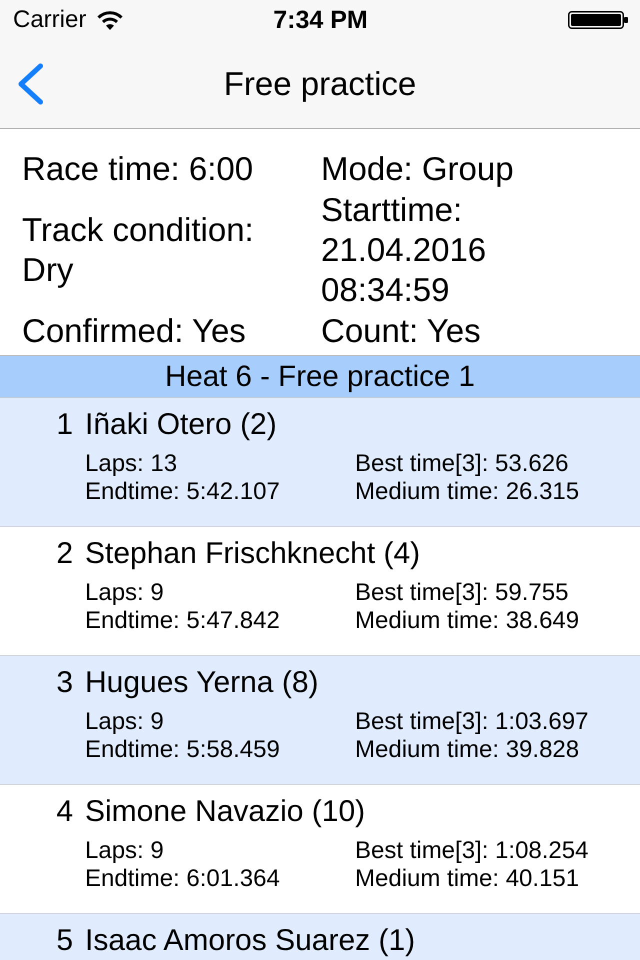 This screenshot has width=640, height=960. I want to click on endtime-text: Endtime: 6:01.364, so click(182, 879).